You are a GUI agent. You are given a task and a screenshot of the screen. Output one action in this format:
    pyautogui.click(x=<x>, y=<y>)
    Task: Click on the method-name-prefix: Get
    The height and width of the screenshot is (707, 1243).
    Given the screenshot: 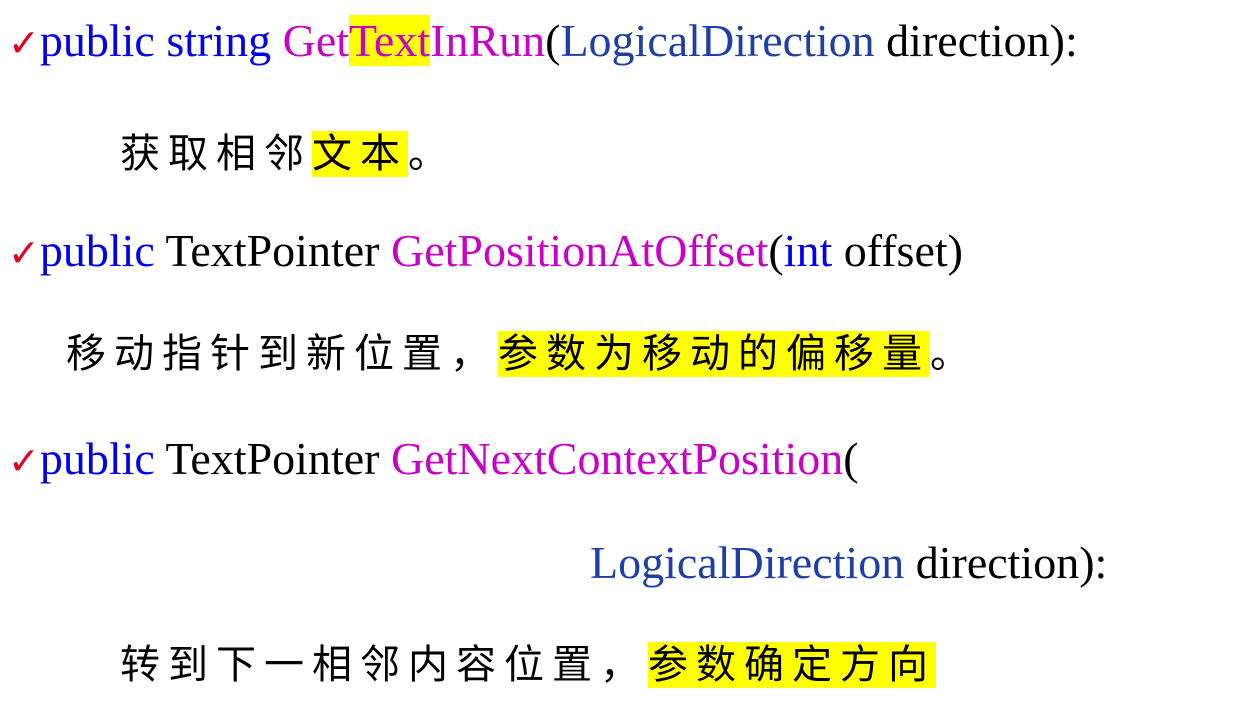 What is the action you would take?
    pyautogui.click(x=316, y=40)
    